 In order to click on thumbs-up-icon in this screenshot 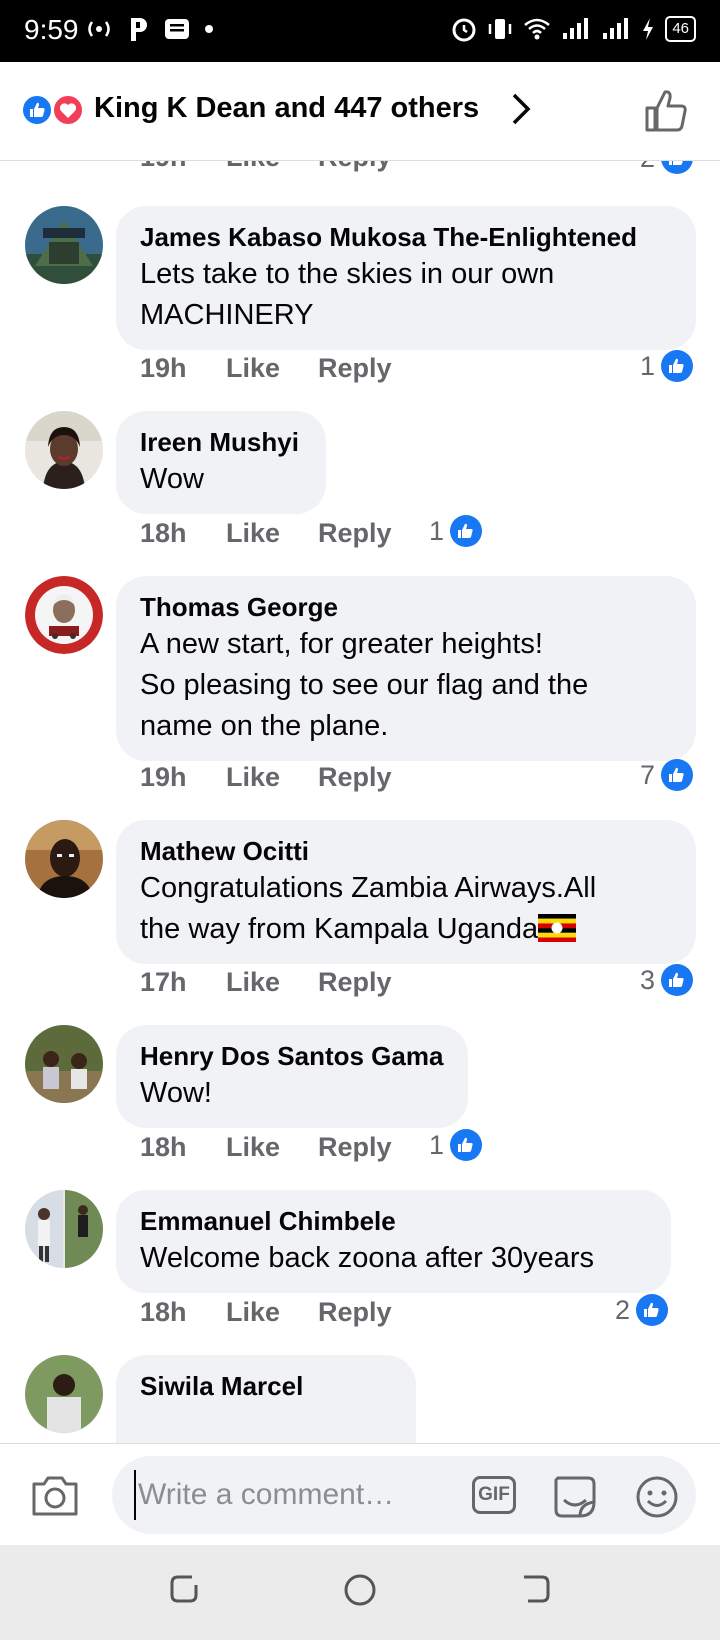, I will do `click(666, 111)`.